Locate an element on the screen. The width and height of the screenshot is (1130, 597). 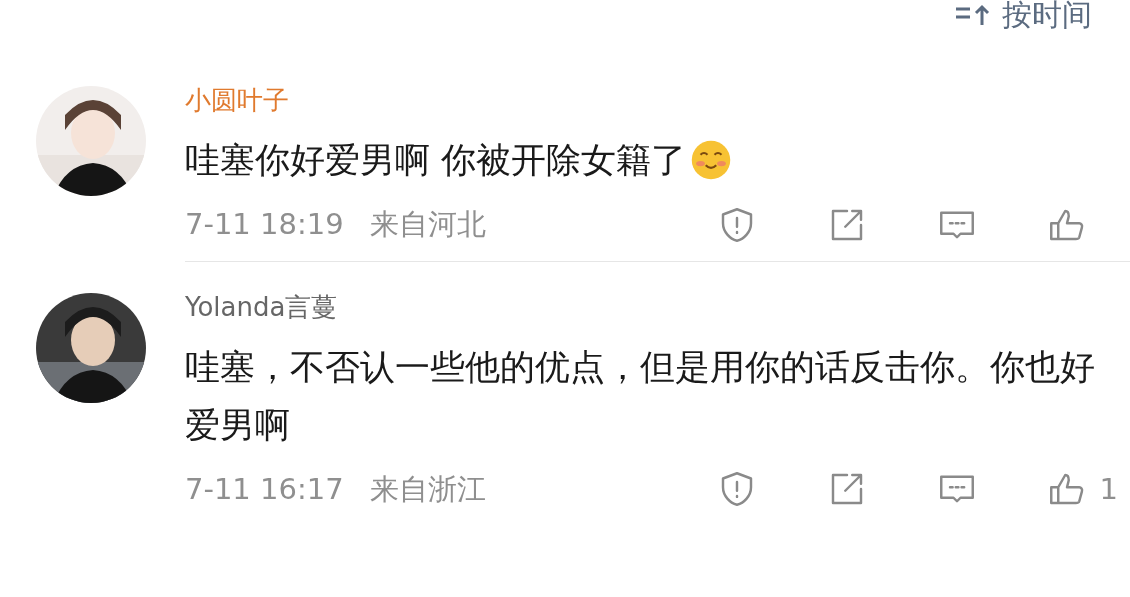
like-count: 1 is located at coordinates (1108, 489).